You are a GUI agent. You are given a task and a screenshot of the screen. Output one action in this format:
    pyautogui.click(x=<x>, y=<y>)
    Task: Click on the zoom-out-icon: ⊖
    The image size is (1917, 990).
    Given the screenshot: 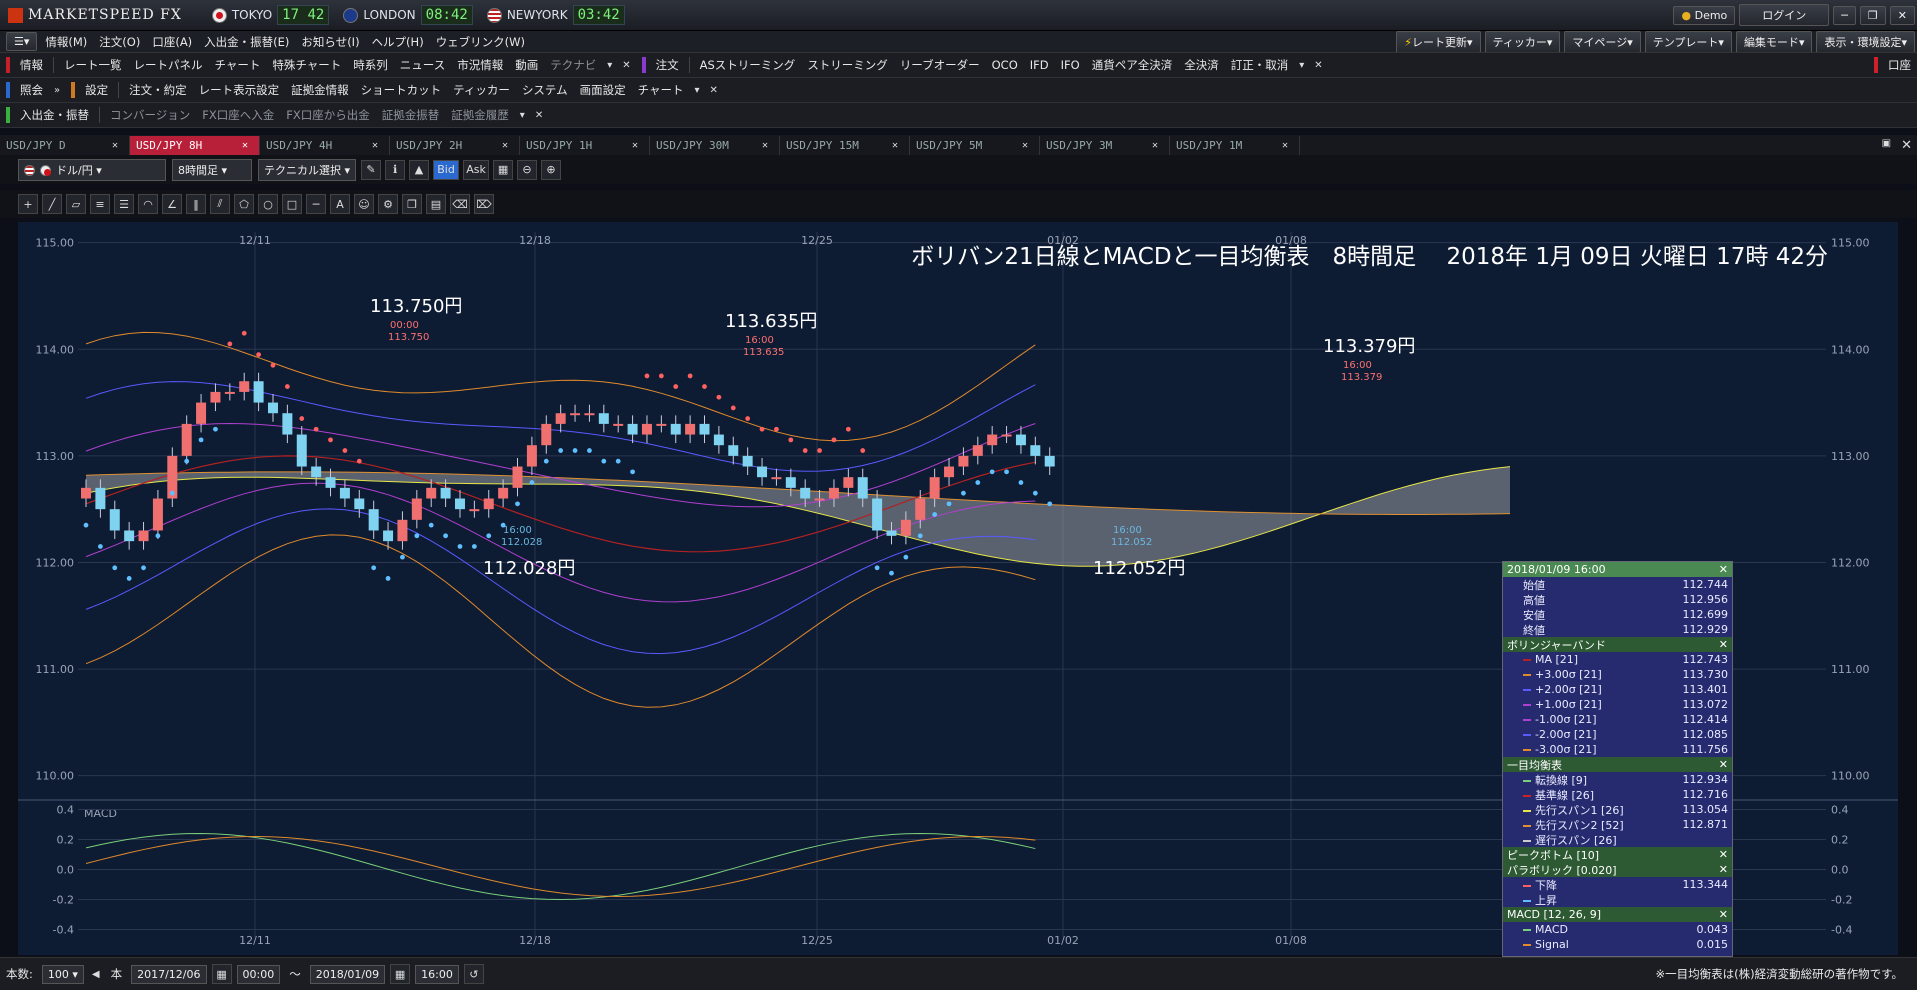 What is the action you would take?
    pyautogui.click(x=527, y=169)
    